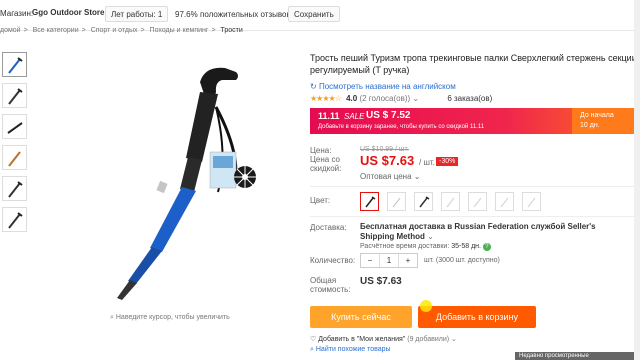 The height and width of the screenshot is (360, 640). What do you see at coordinates (354, 116) in the screenshot?
I see `sale-word: SALE` at bounding box center [354, 116].